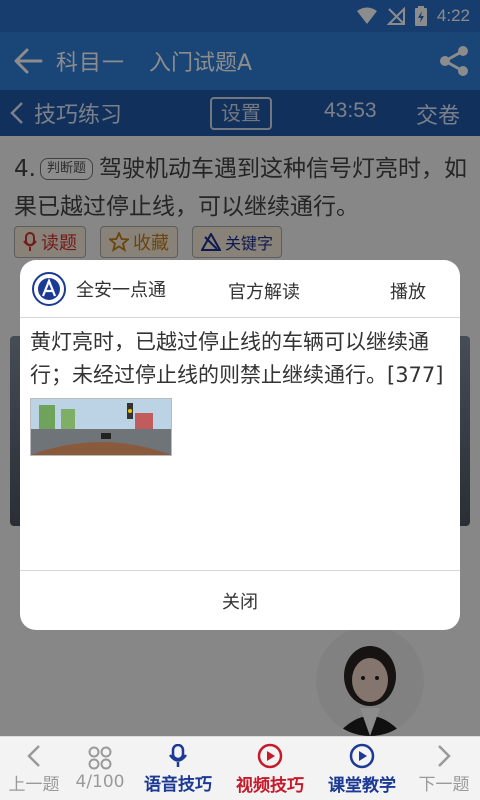 The width and height of the screenshot is (480, 800). I want to click on chevron-right-icon, so click(444, 755).